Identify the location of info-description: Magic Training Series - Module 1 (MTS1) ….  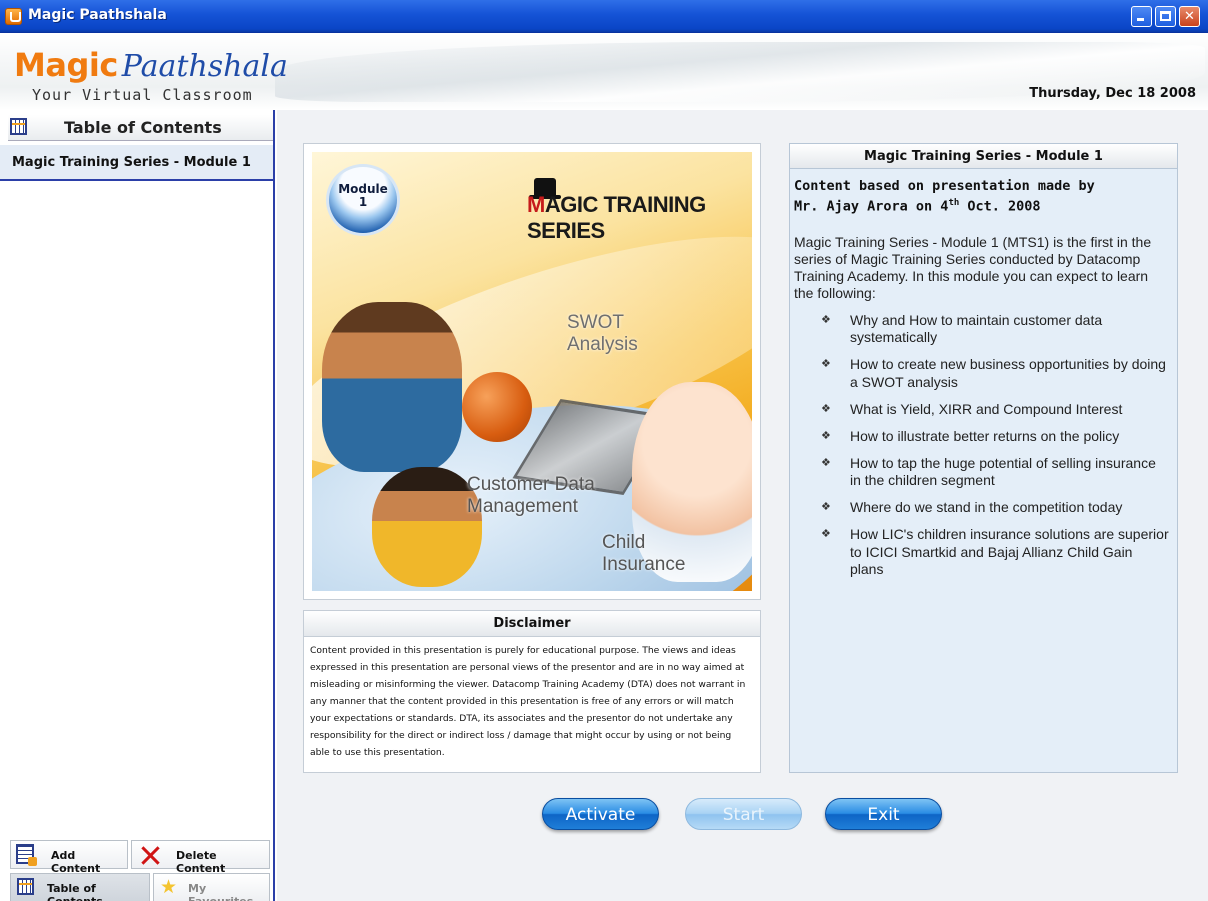
(973, 267).